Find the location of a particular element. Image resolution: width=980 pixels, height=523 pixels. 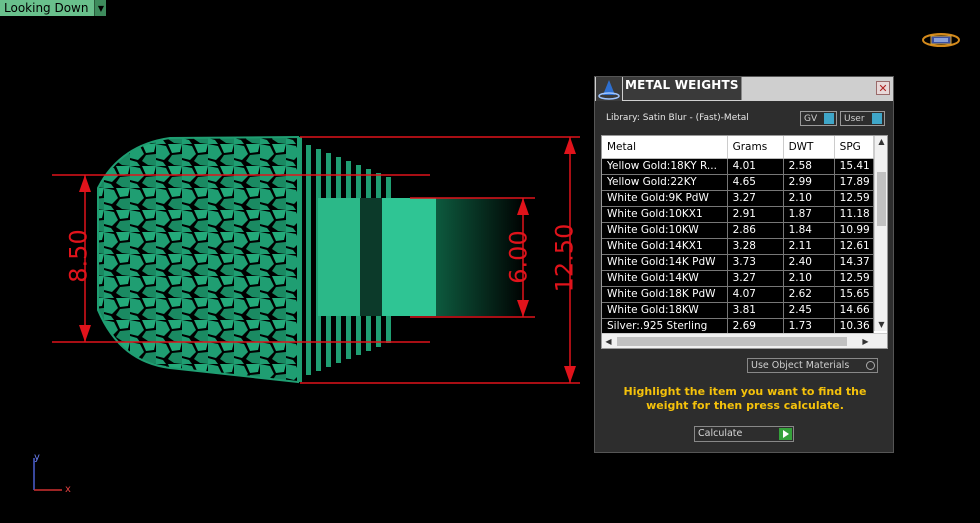

table-row: Yellow Gold:18KY R... 4.01 2.58 15.41 is located at coordinates (738, 167).